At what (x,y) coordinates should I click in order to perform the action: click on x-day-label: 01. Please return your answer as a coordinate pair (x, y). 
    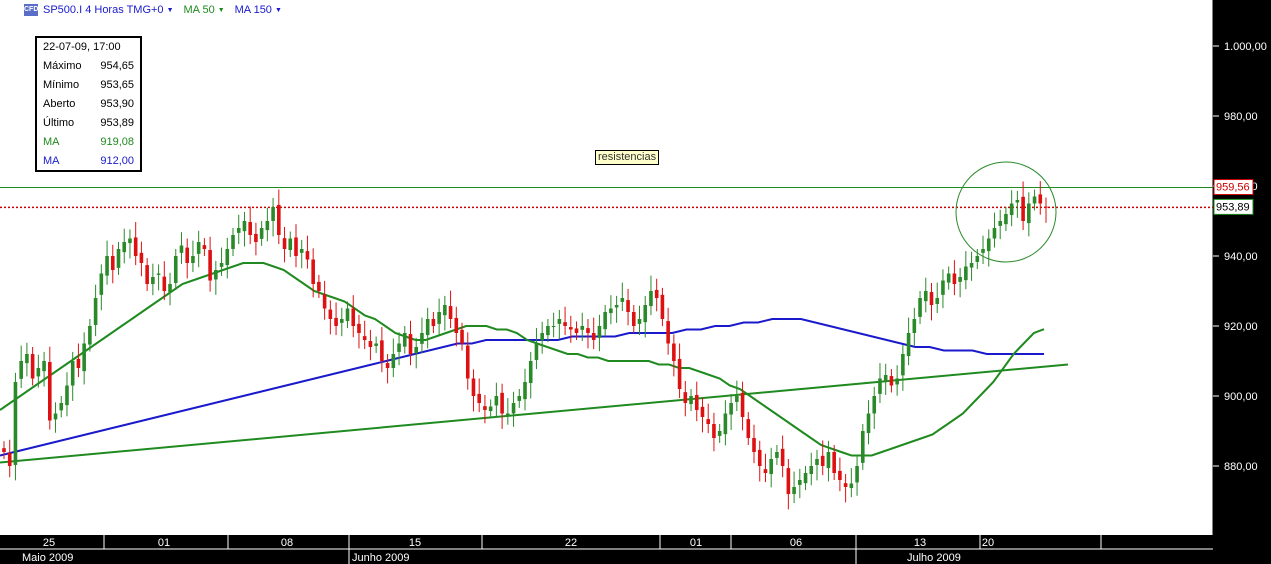
    Looking at the image, I should click on (164, 543).